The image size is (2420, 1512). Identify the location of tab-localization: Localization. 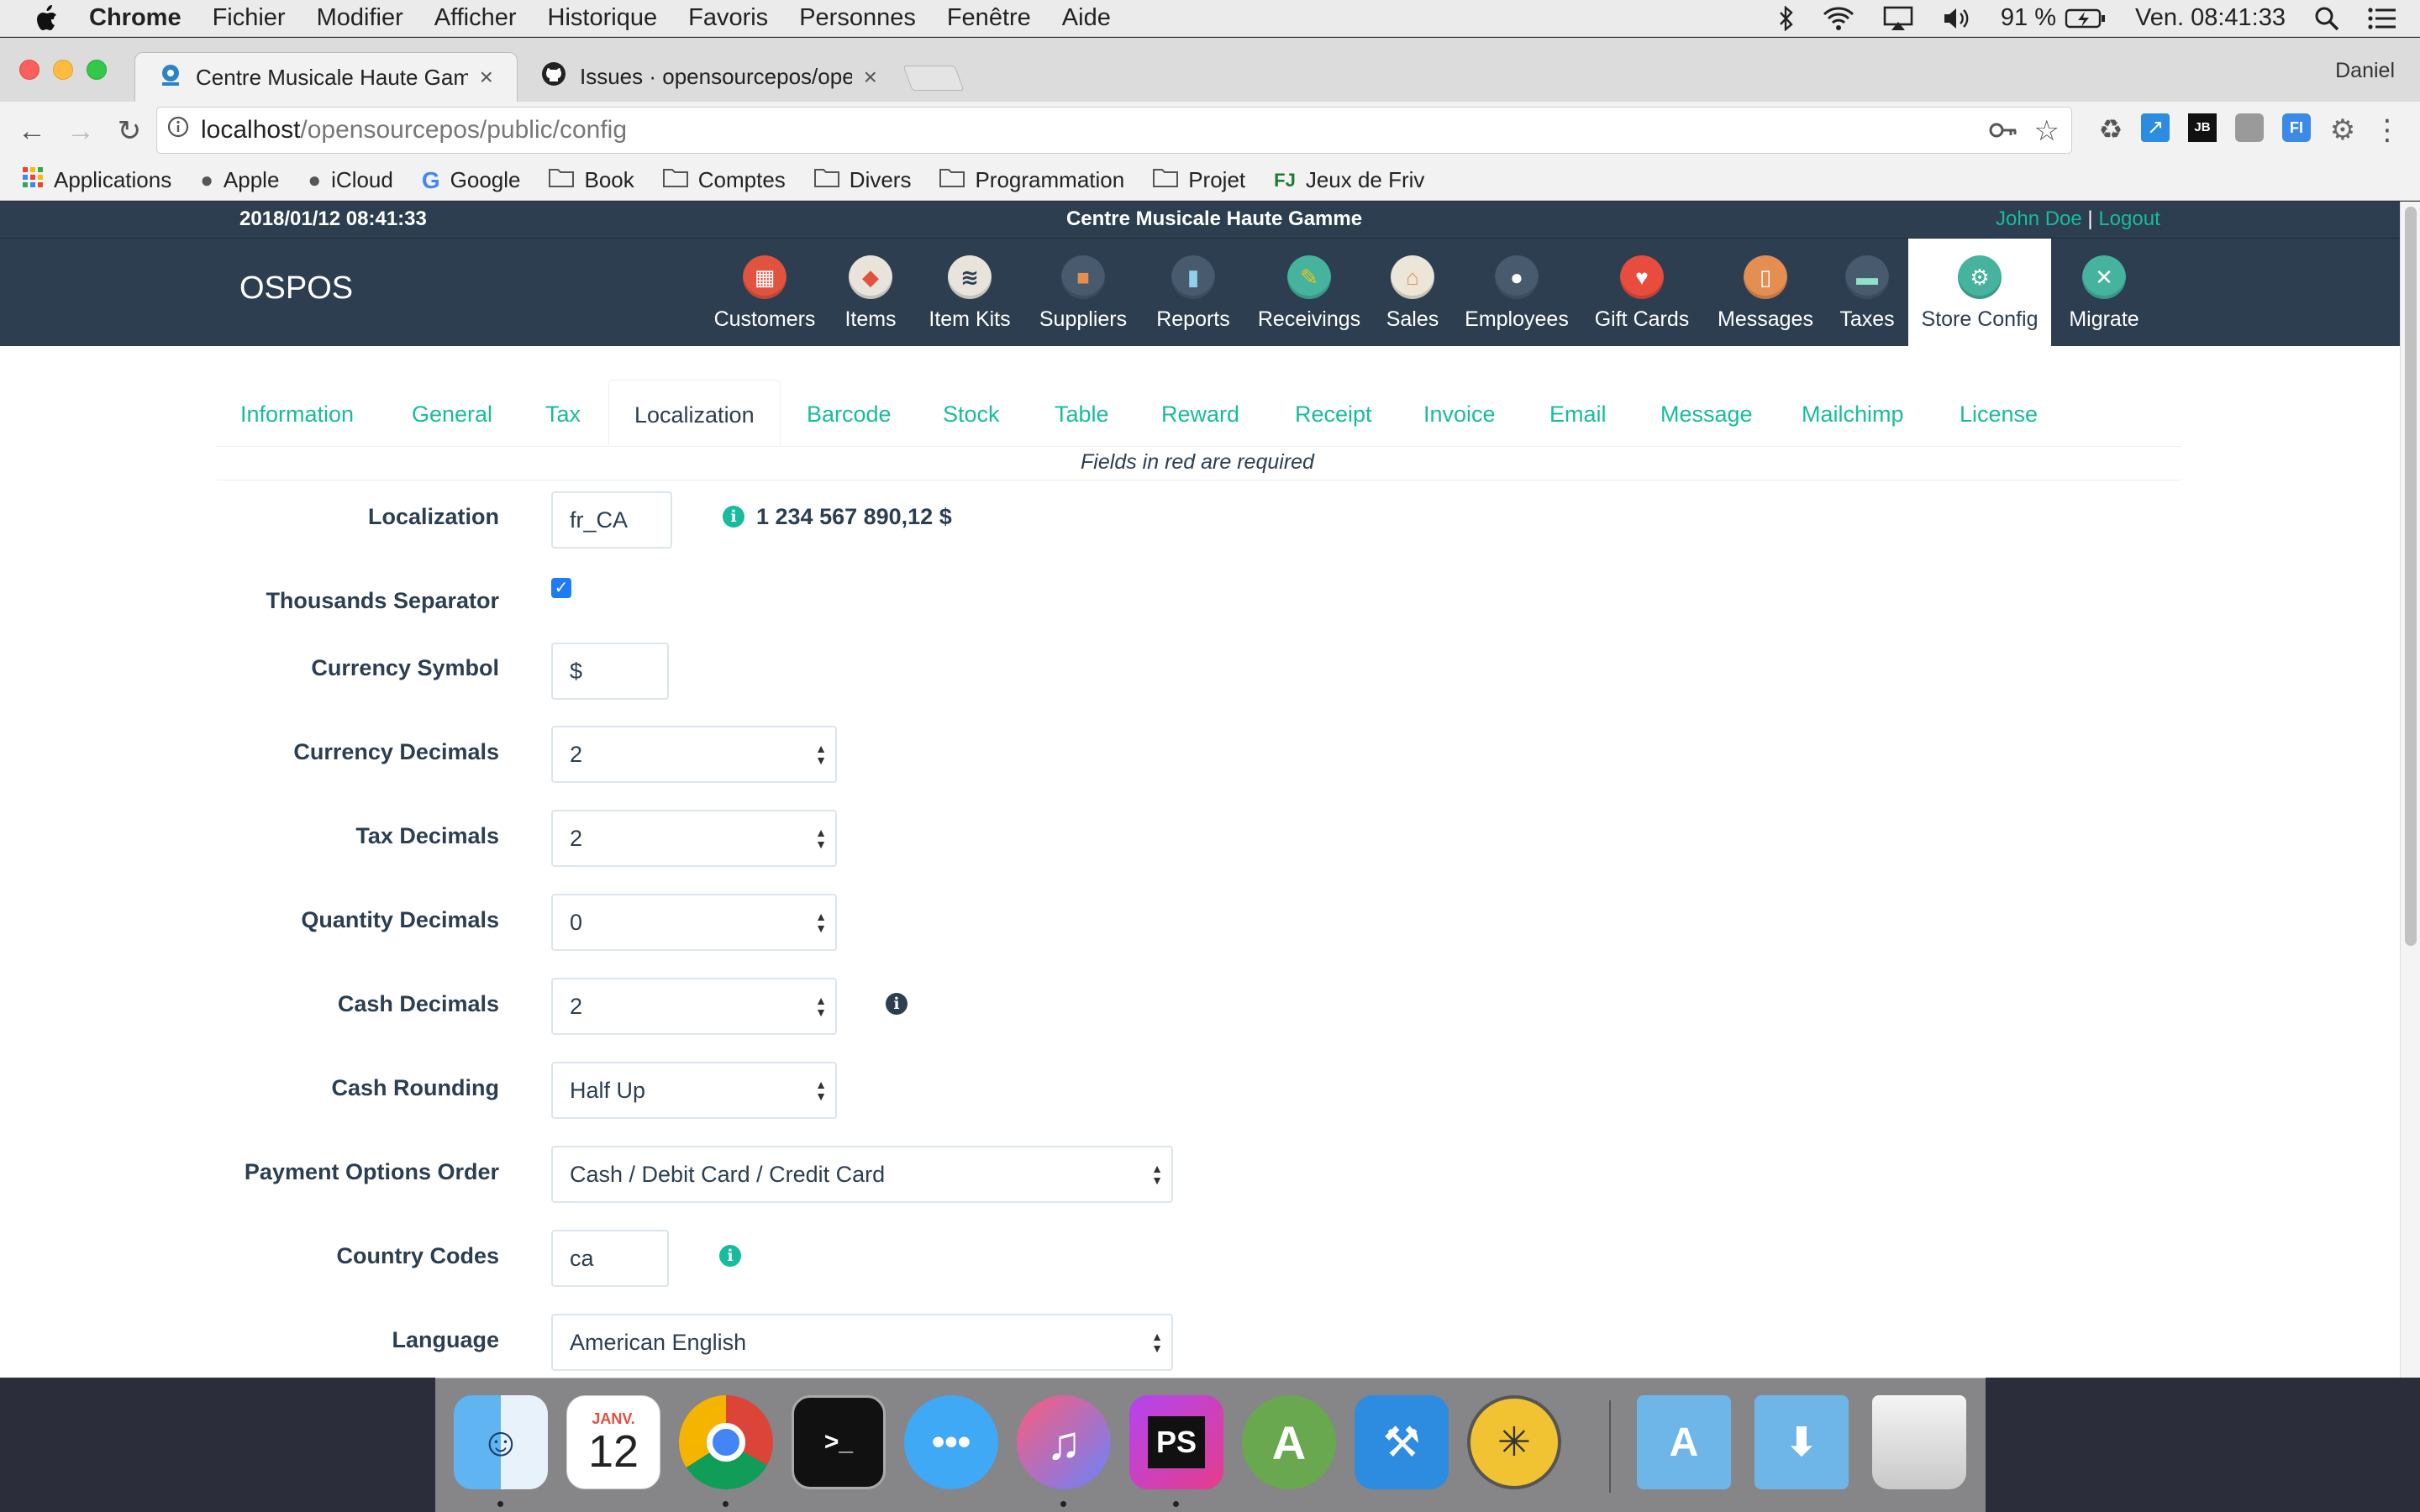
(694, 413).